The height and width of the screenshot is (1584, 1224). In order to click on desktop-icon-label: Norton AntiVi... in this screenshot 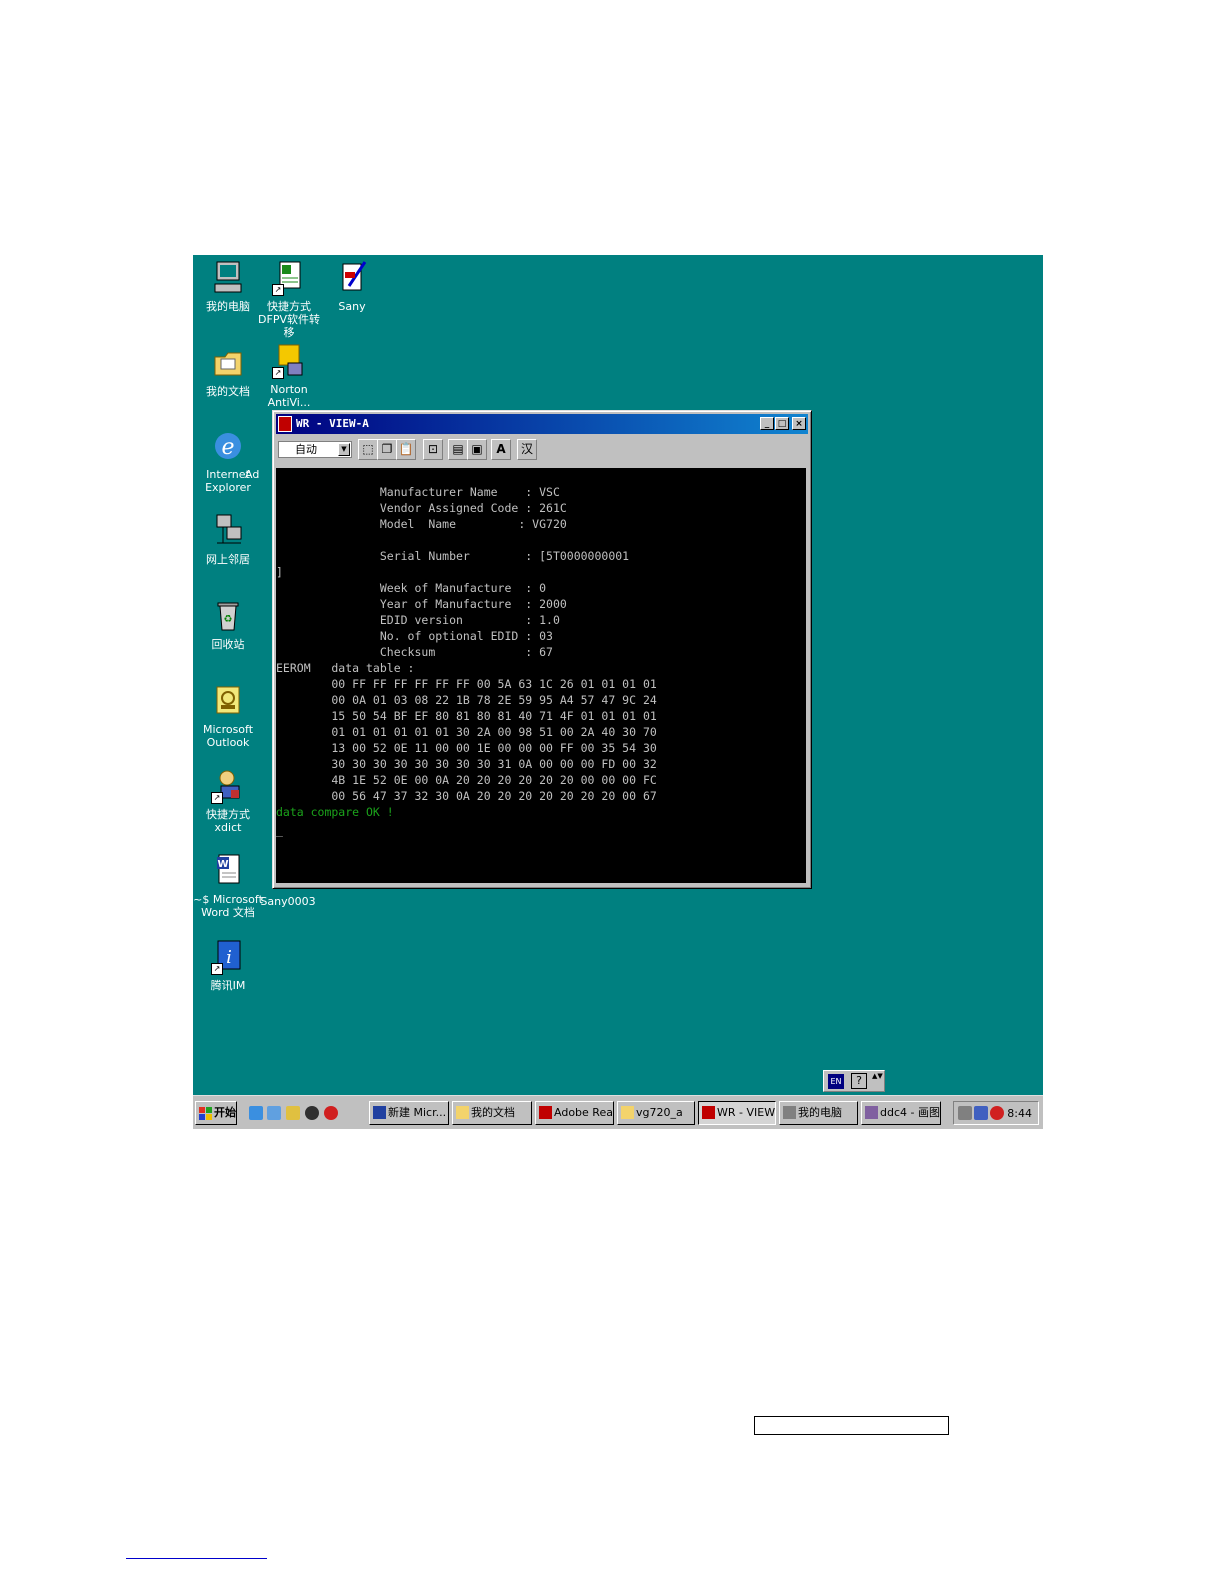, I will do `click(289, 396)`.